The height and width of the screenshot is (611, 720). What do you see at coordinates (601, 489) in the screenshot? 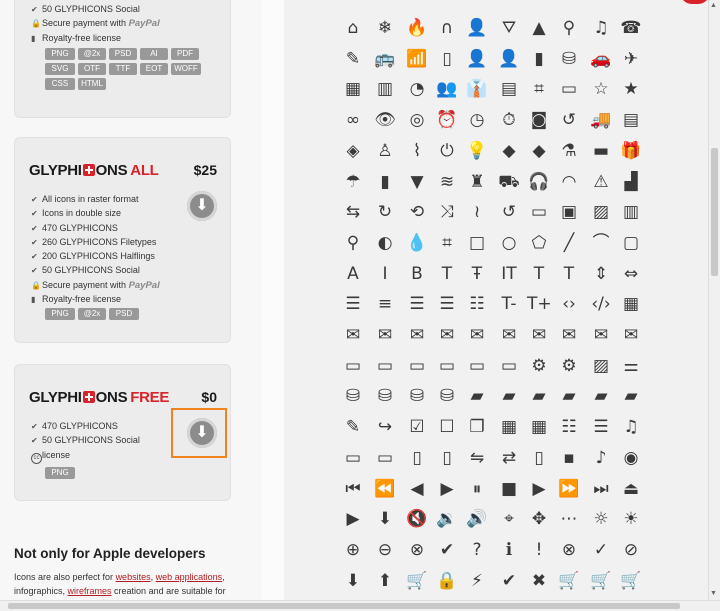
I see `step-forward-icon: ⏭` at bounding box center [601, 489].